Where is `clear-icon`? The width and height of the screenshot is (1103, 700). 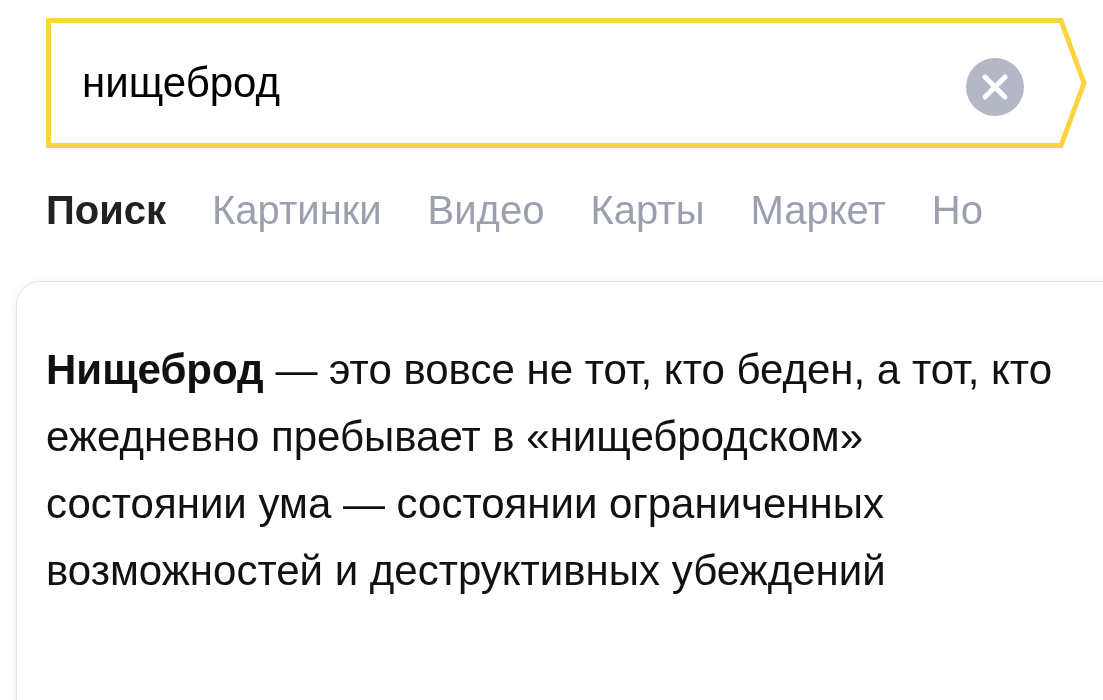 clear-icon is located at coordinates (995, 87).